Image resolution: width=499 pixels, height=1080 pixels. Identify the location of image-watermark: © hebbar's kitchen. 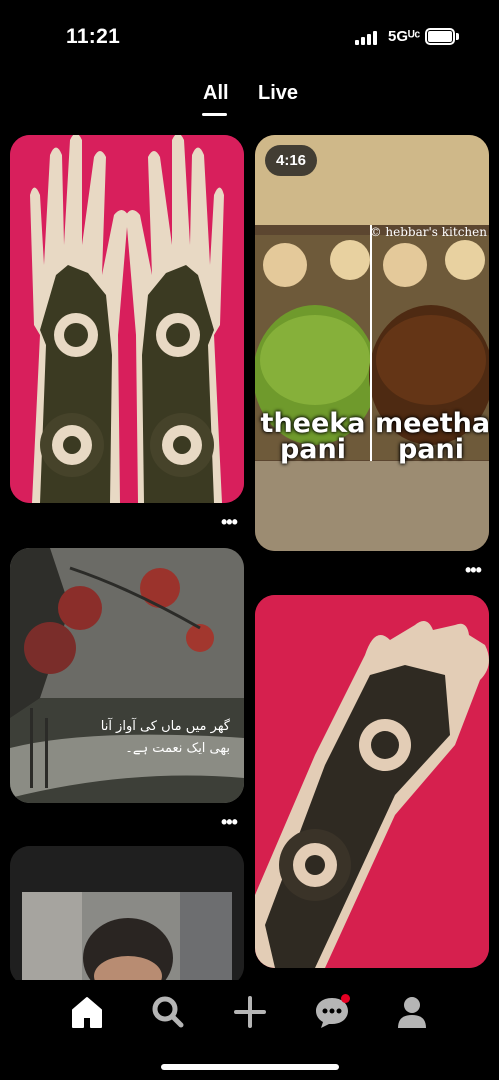
(428, 232).